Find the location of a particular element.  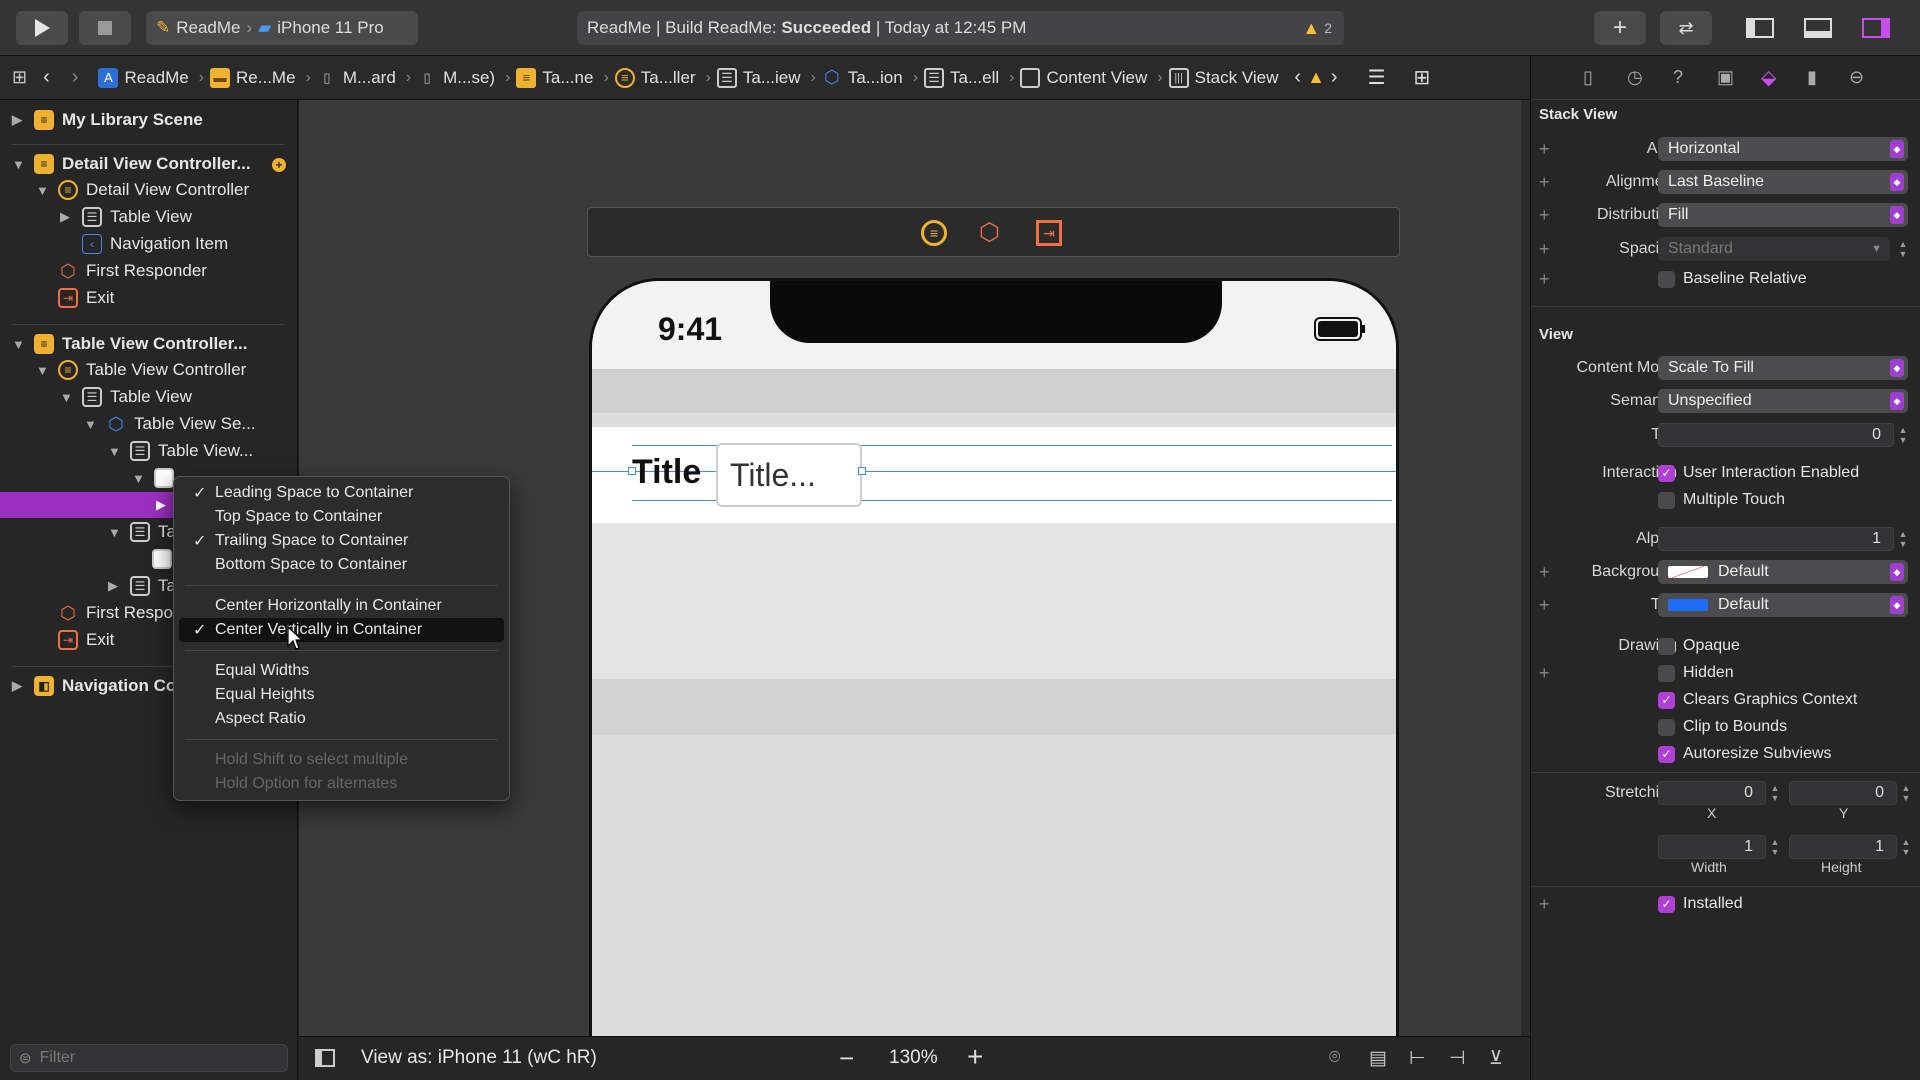

crumb-table-view: ☰ Ta...iew is located at coordinates (758, 77).